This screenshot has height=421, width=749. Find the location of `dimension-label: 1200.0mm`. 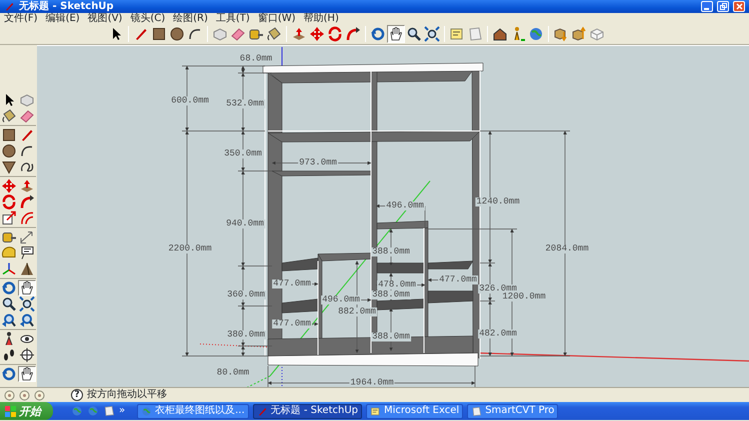

dimension-label: 1200.0mm is located at coordinates (524, 297).